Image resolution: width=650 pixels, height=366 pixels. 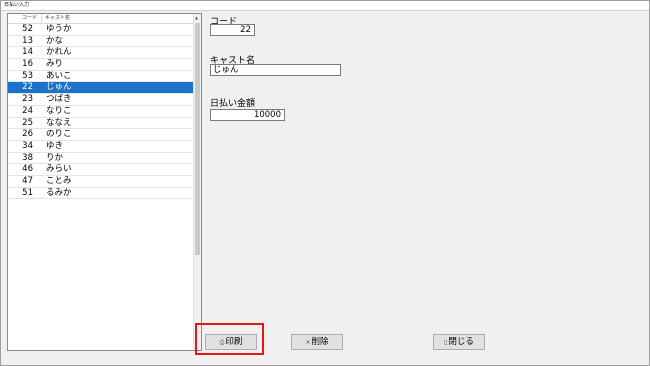 What do you see at coordinates (55, 145) in the screenshot?
I see `list-item-name: ゆき` at bounding box center [55, 145].